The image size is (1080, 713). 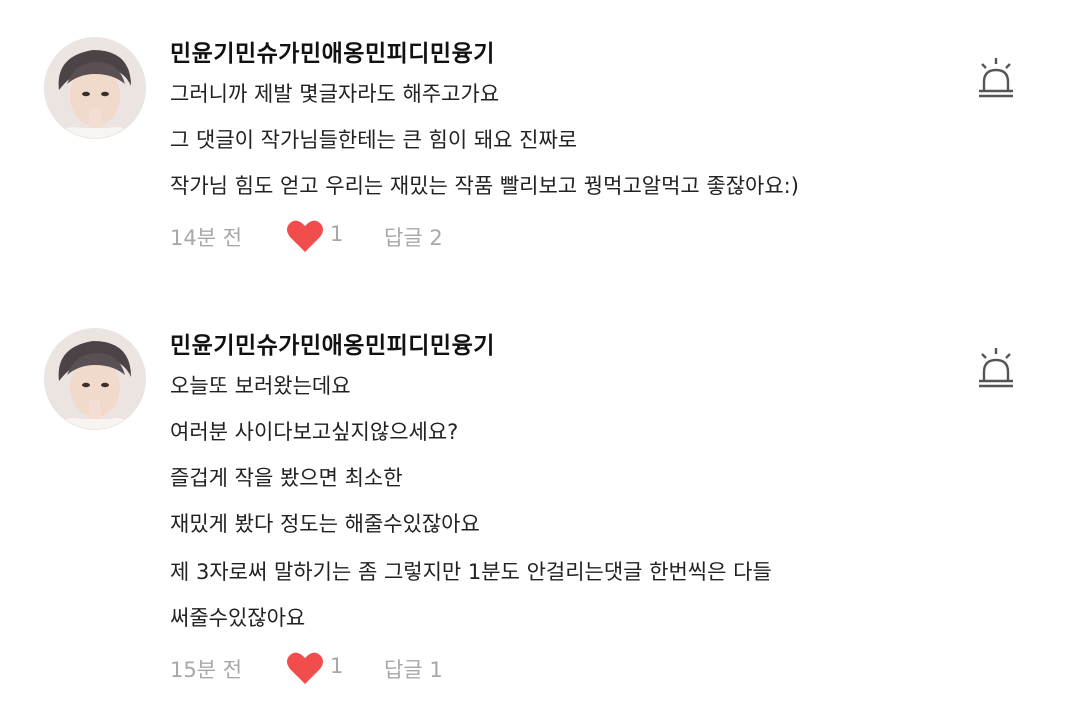 I want to click on comment-text-line: 오늘또 보러왔는데요, so click(x=260, y=386).